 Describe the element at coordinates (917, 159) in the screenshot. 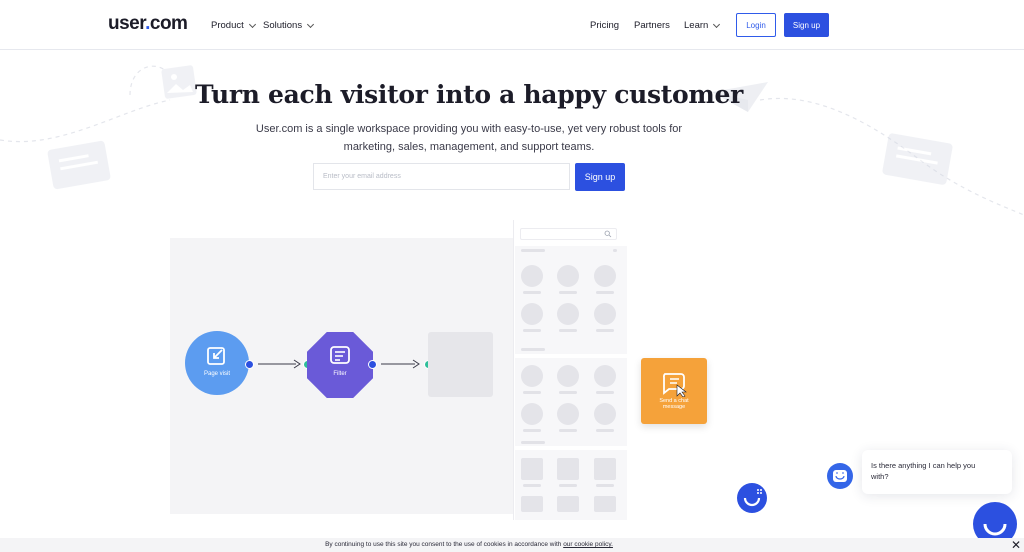

I see `message-card-icon` at that location.